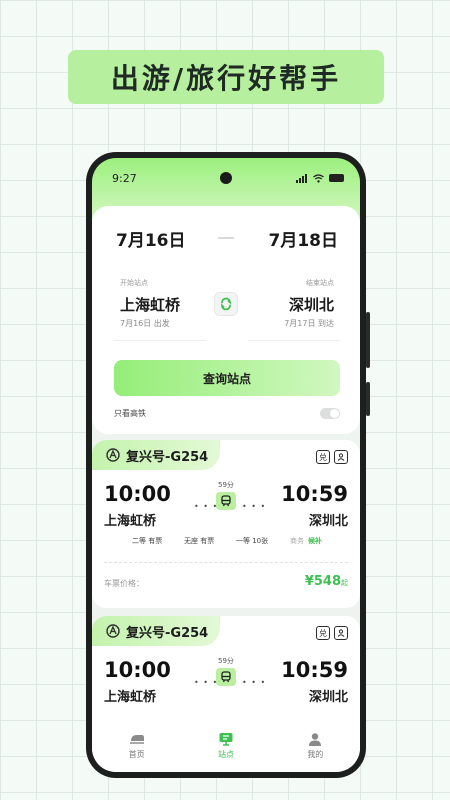 Image resolution: width=450 pixels, height=800 pixels. Describe the element at coordinates (124, 583) in the screenshot. I see `price-label: 车票价格：` at that location.